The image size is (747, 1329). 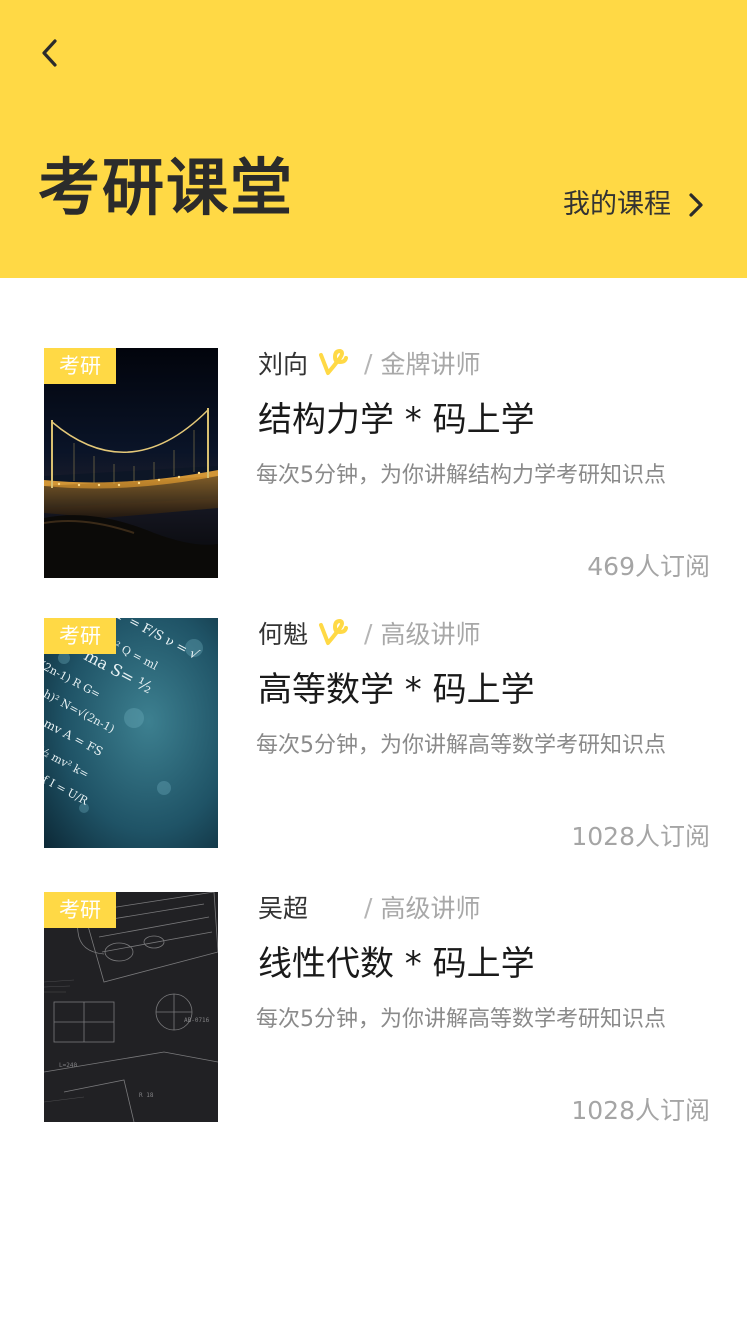 I want to click on author-line: 刘向 / 金牌讲师, so click(x=369, y=363).